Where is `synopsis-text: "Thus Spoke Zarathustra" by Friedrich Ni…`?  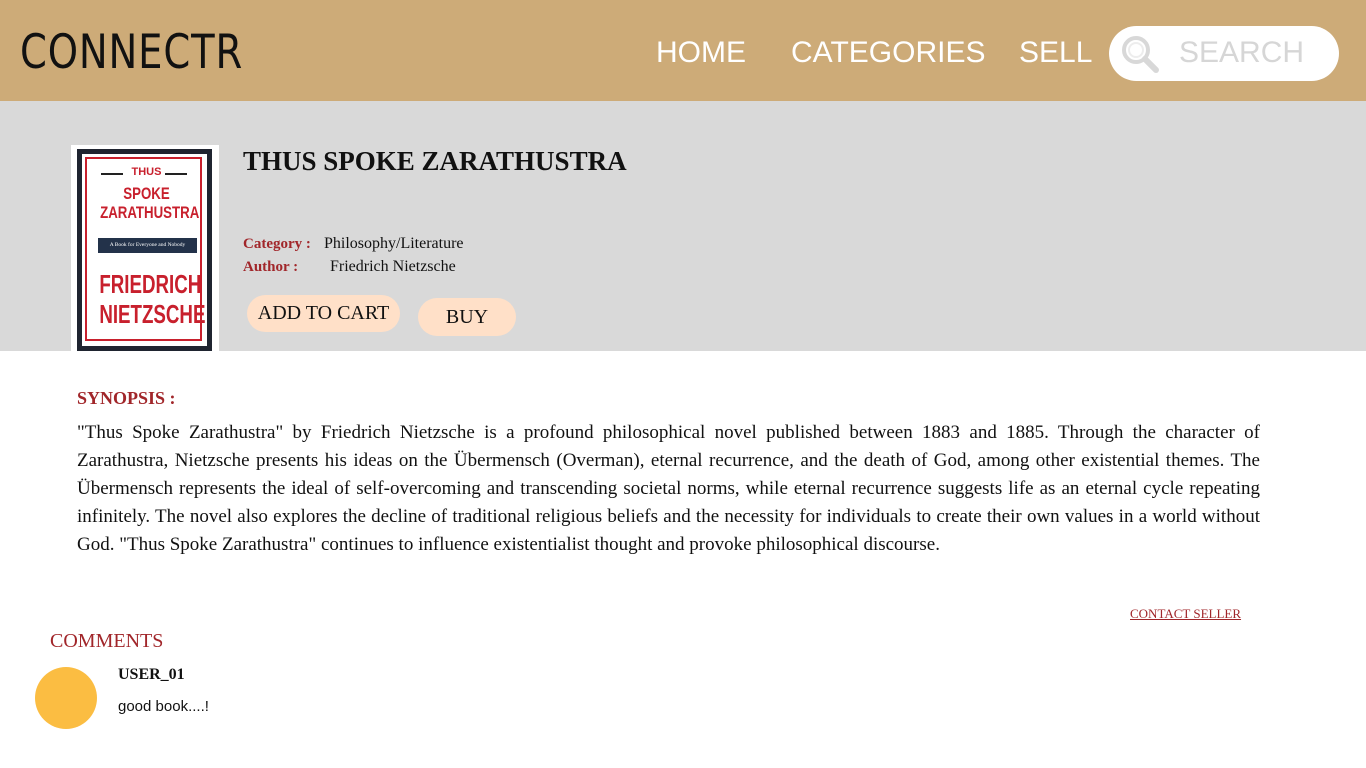
synopsis-text: "Thus Spoke Zarathustra" by Friedrich Ni… is located at coordinates (668, 488).